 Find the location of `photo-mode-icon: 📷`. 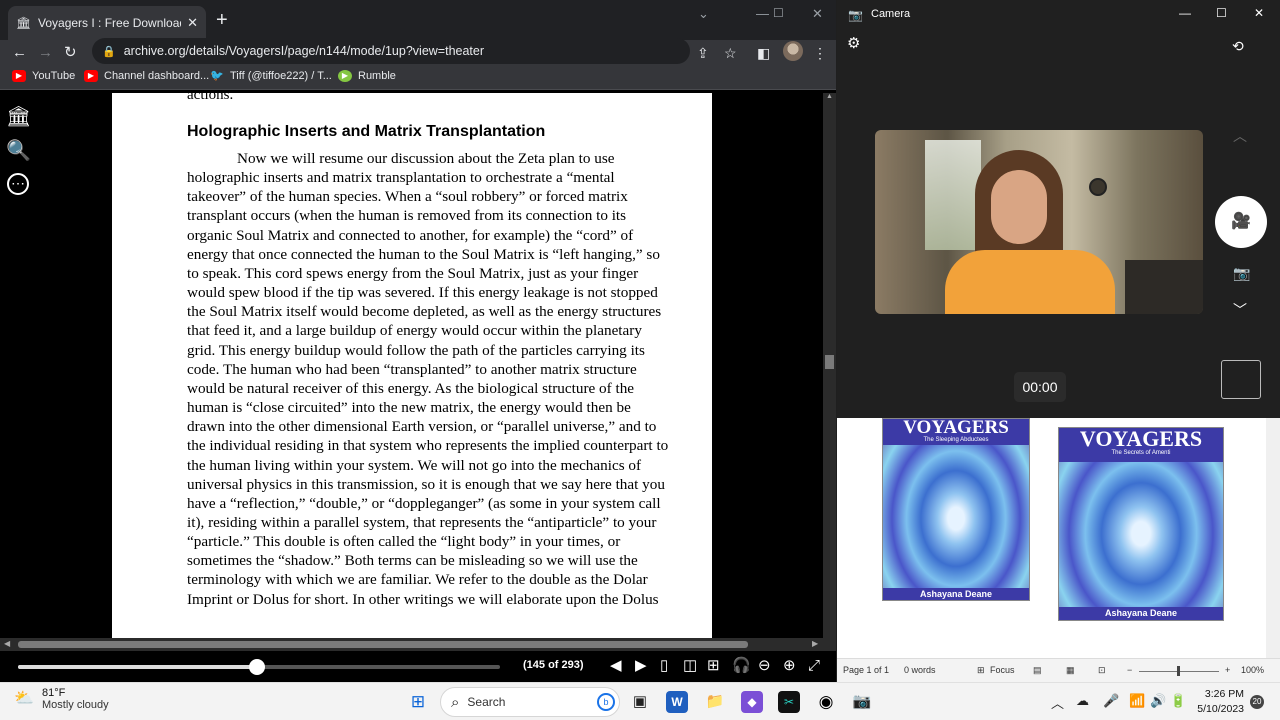

photo-mode-icon: 📷 is located at coordinates (1241, 273).